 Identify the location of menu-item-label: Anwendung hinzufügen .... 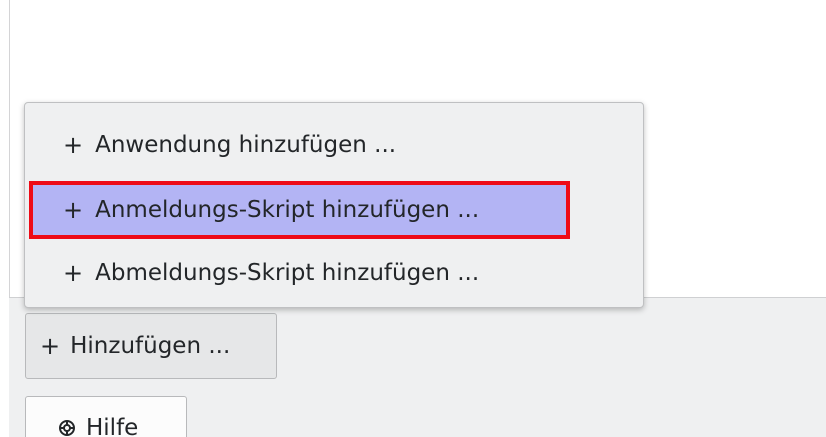
(246, 145).